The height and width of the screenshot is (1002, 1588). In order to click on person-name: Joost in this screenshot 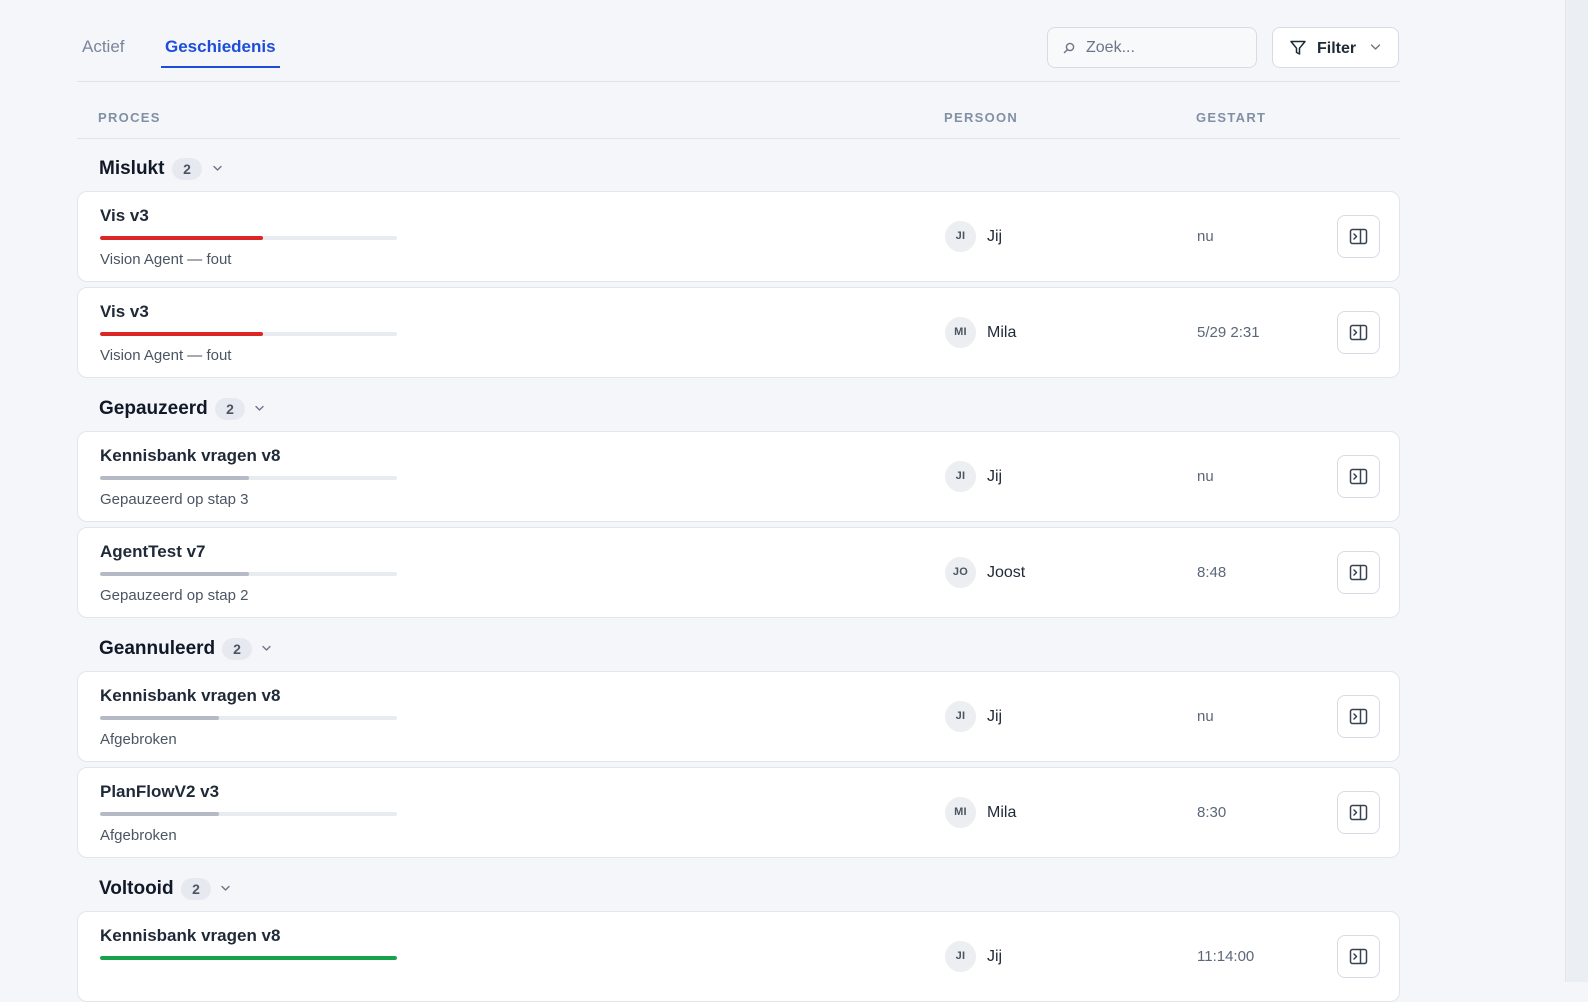, I will do `click(1006, 572)`.